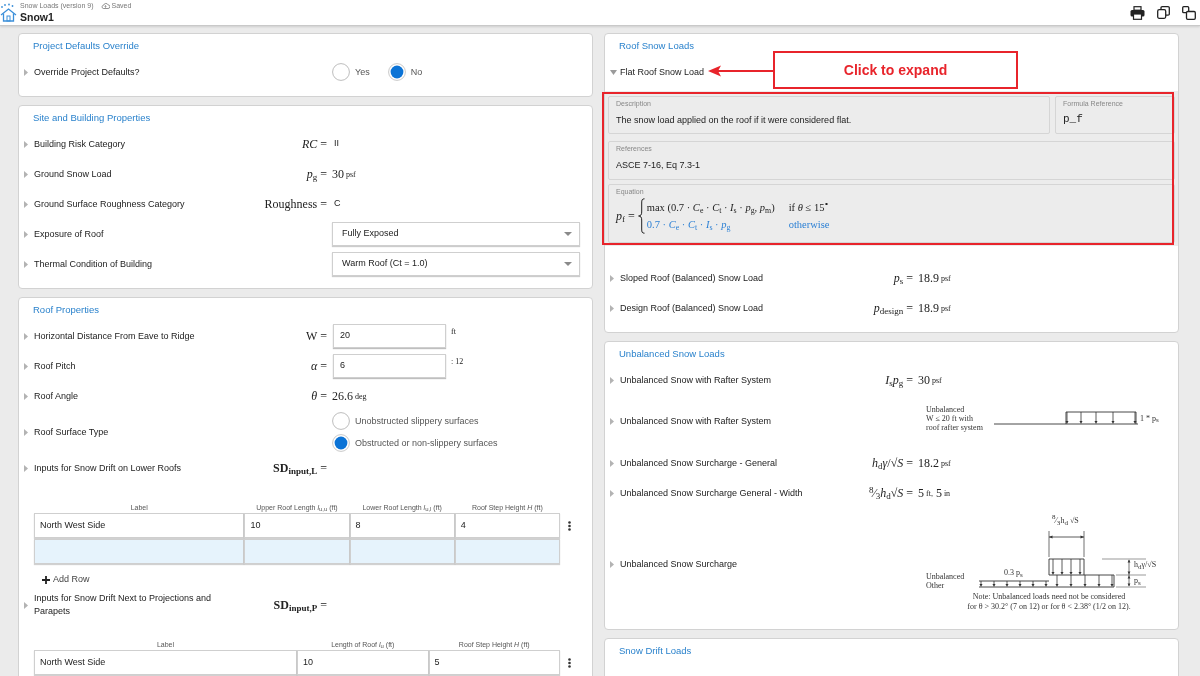  I want to click on radio-option: Unobstructed slippery surfaces, so click(415, 421).